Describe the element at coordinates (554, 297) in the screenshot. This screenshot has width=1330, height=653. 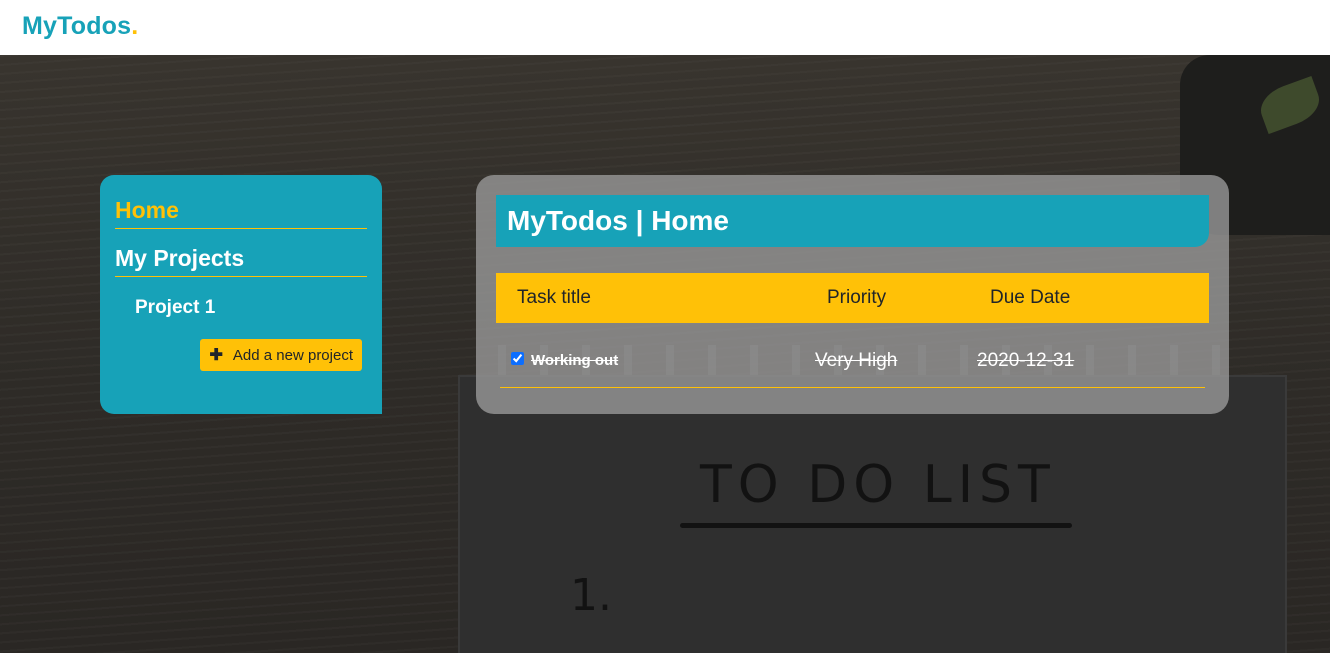
I see `column-header-task-title: Task title` at that location.